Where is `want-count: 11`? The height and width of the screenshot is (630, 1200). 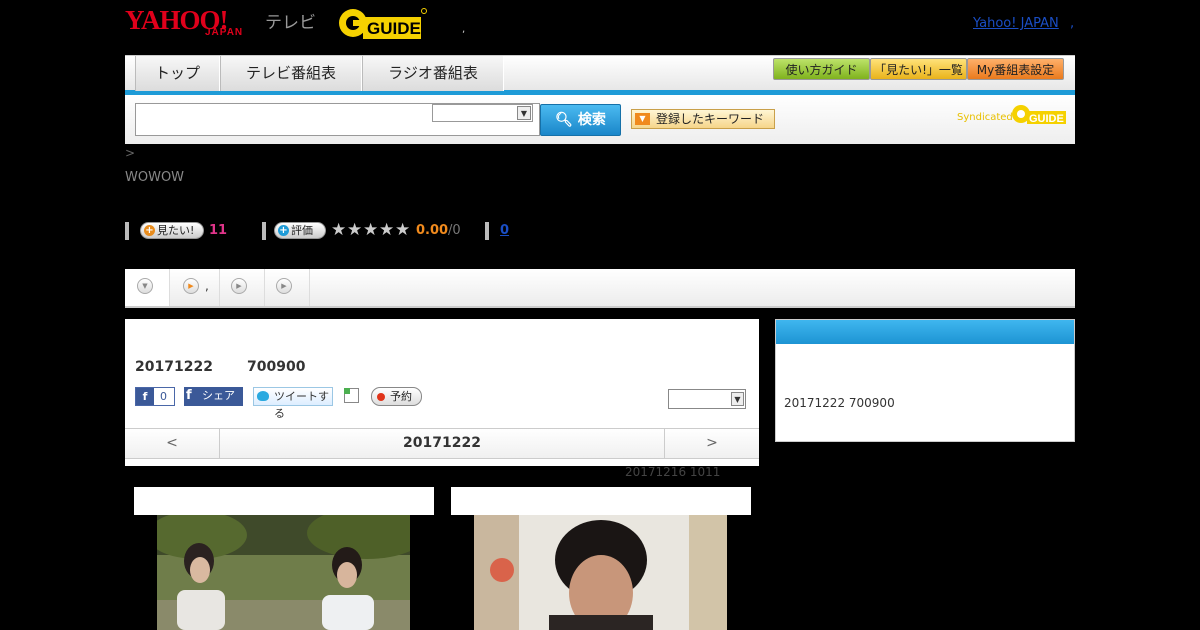 want-count: 11 is located at coordinates (218, 230).